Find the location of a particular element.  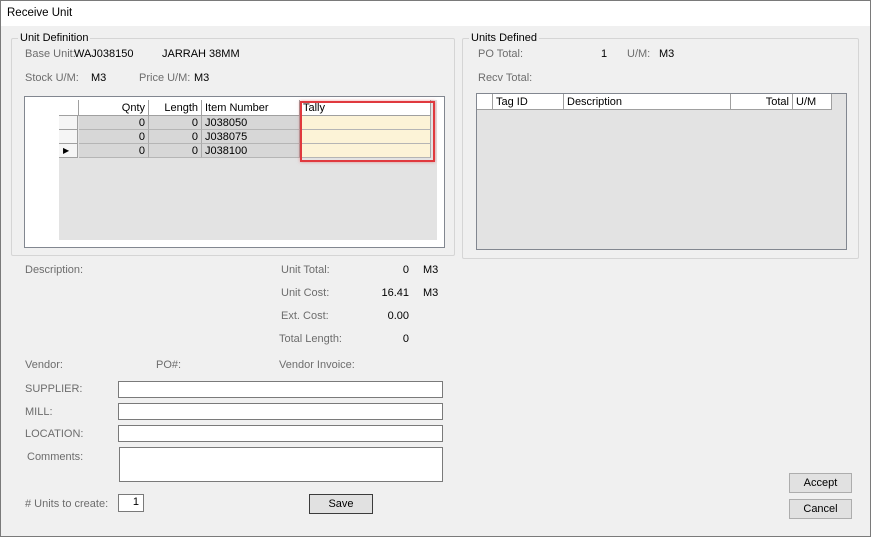

cancel-button: Cancel is located at coordinates (820, 509).